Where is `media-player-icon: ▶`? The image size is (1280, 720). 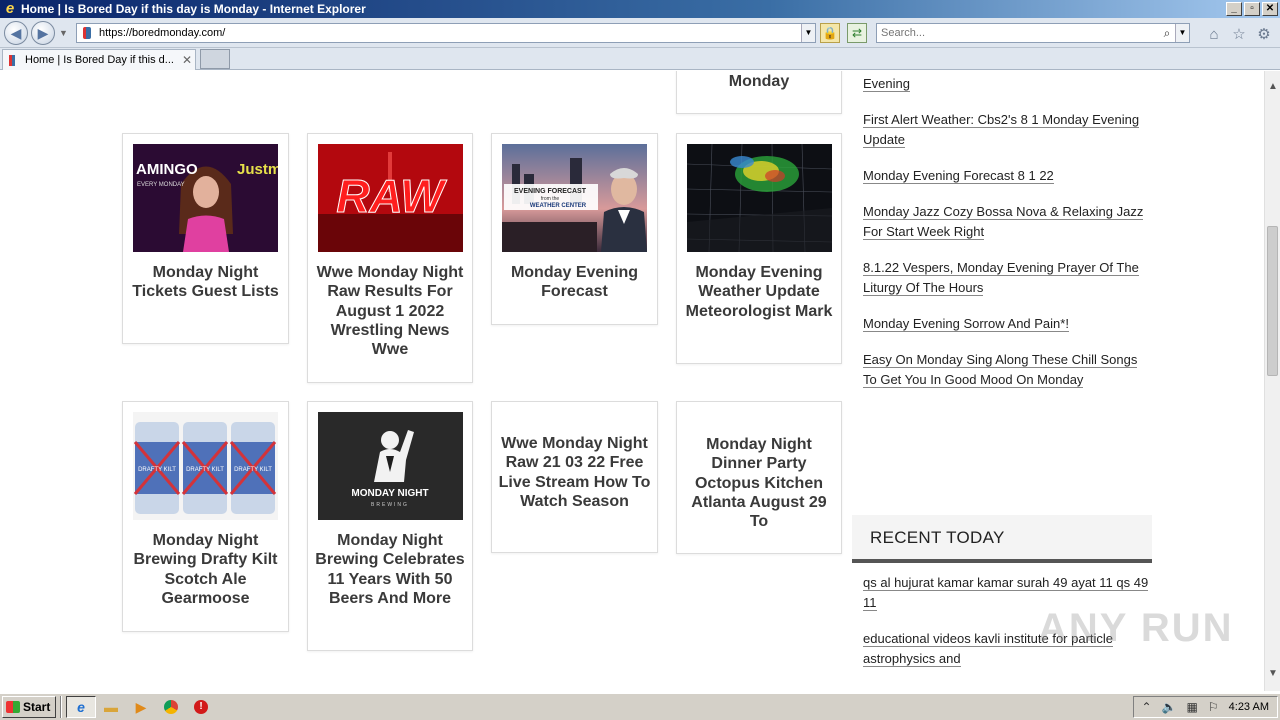
media-player-icon: ▶ is located at coordinates (141, 707).